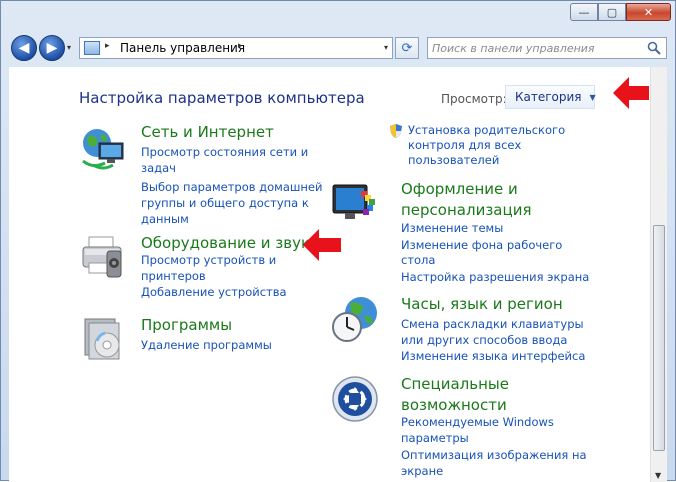  I want to click on category-title-hardware: Оборудование и звук, so click(225, 243).